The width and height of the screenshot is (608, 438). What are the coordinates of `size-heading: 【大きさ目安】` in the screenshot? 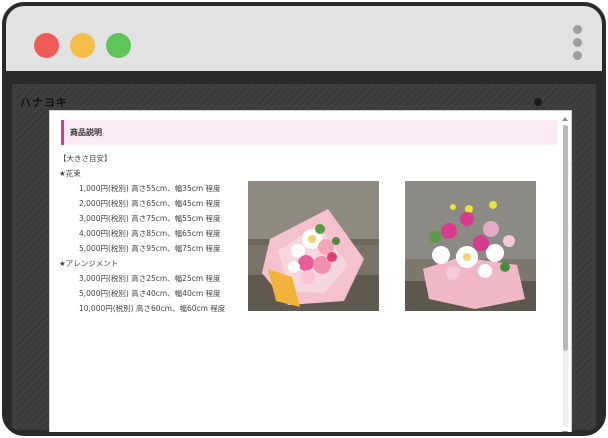 It's located at (85, 158).